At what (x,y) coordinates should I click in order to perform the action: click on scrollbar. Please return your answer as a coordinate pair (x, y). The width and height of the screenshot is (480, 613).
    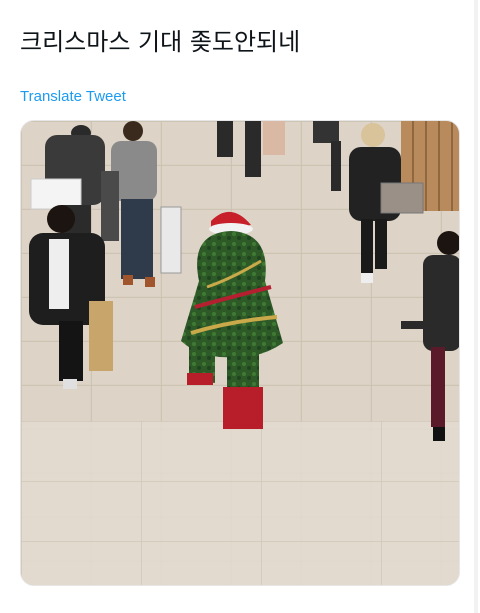
    Looking at the image, I should click on (476, 306).